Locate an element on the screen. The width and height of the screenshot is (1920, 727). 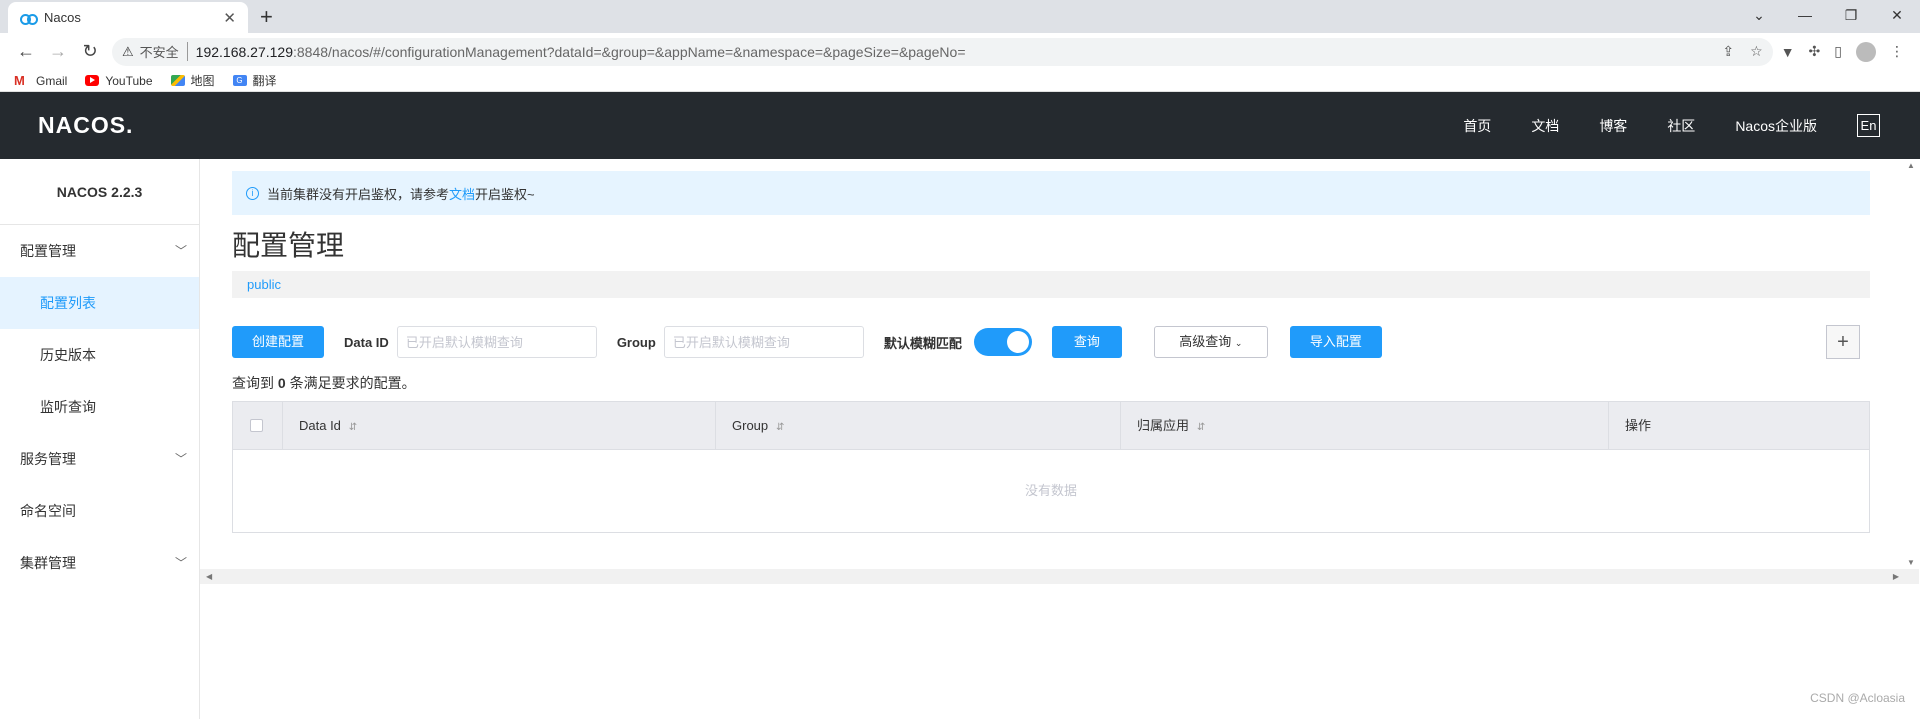
column-dataid: Data Id ⇵ is located at coordinates (499, 425).